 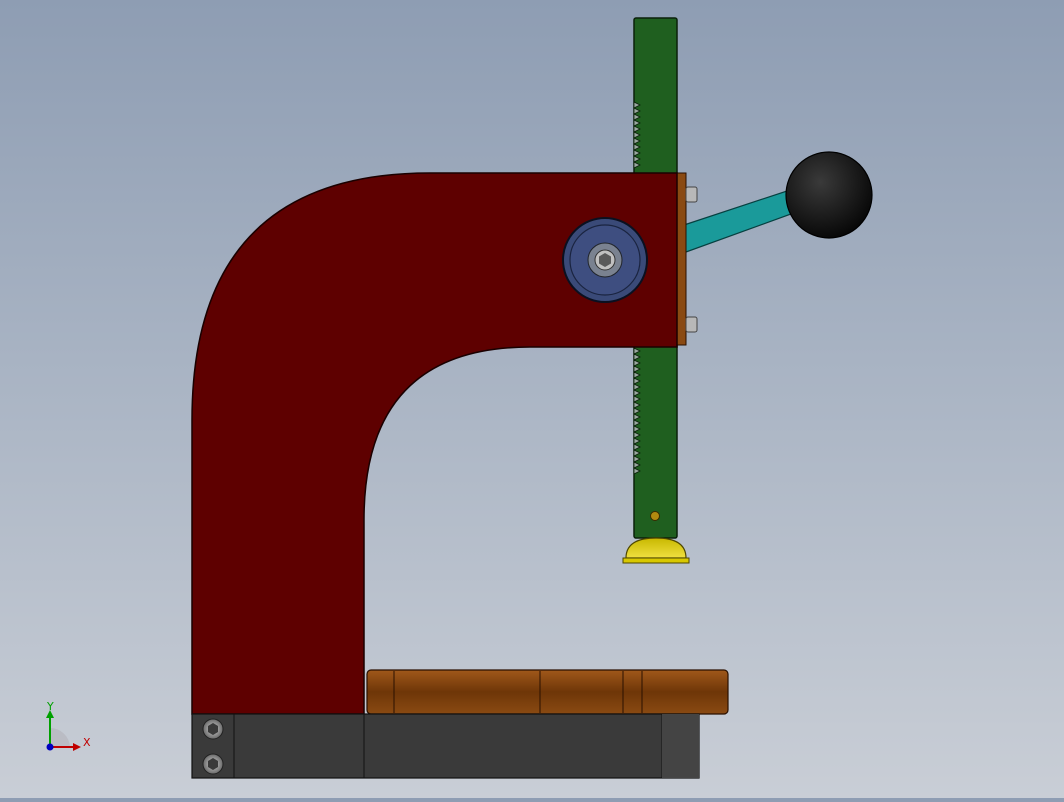 I want to click on base-screw-bottom, so click(x=213, y=764).